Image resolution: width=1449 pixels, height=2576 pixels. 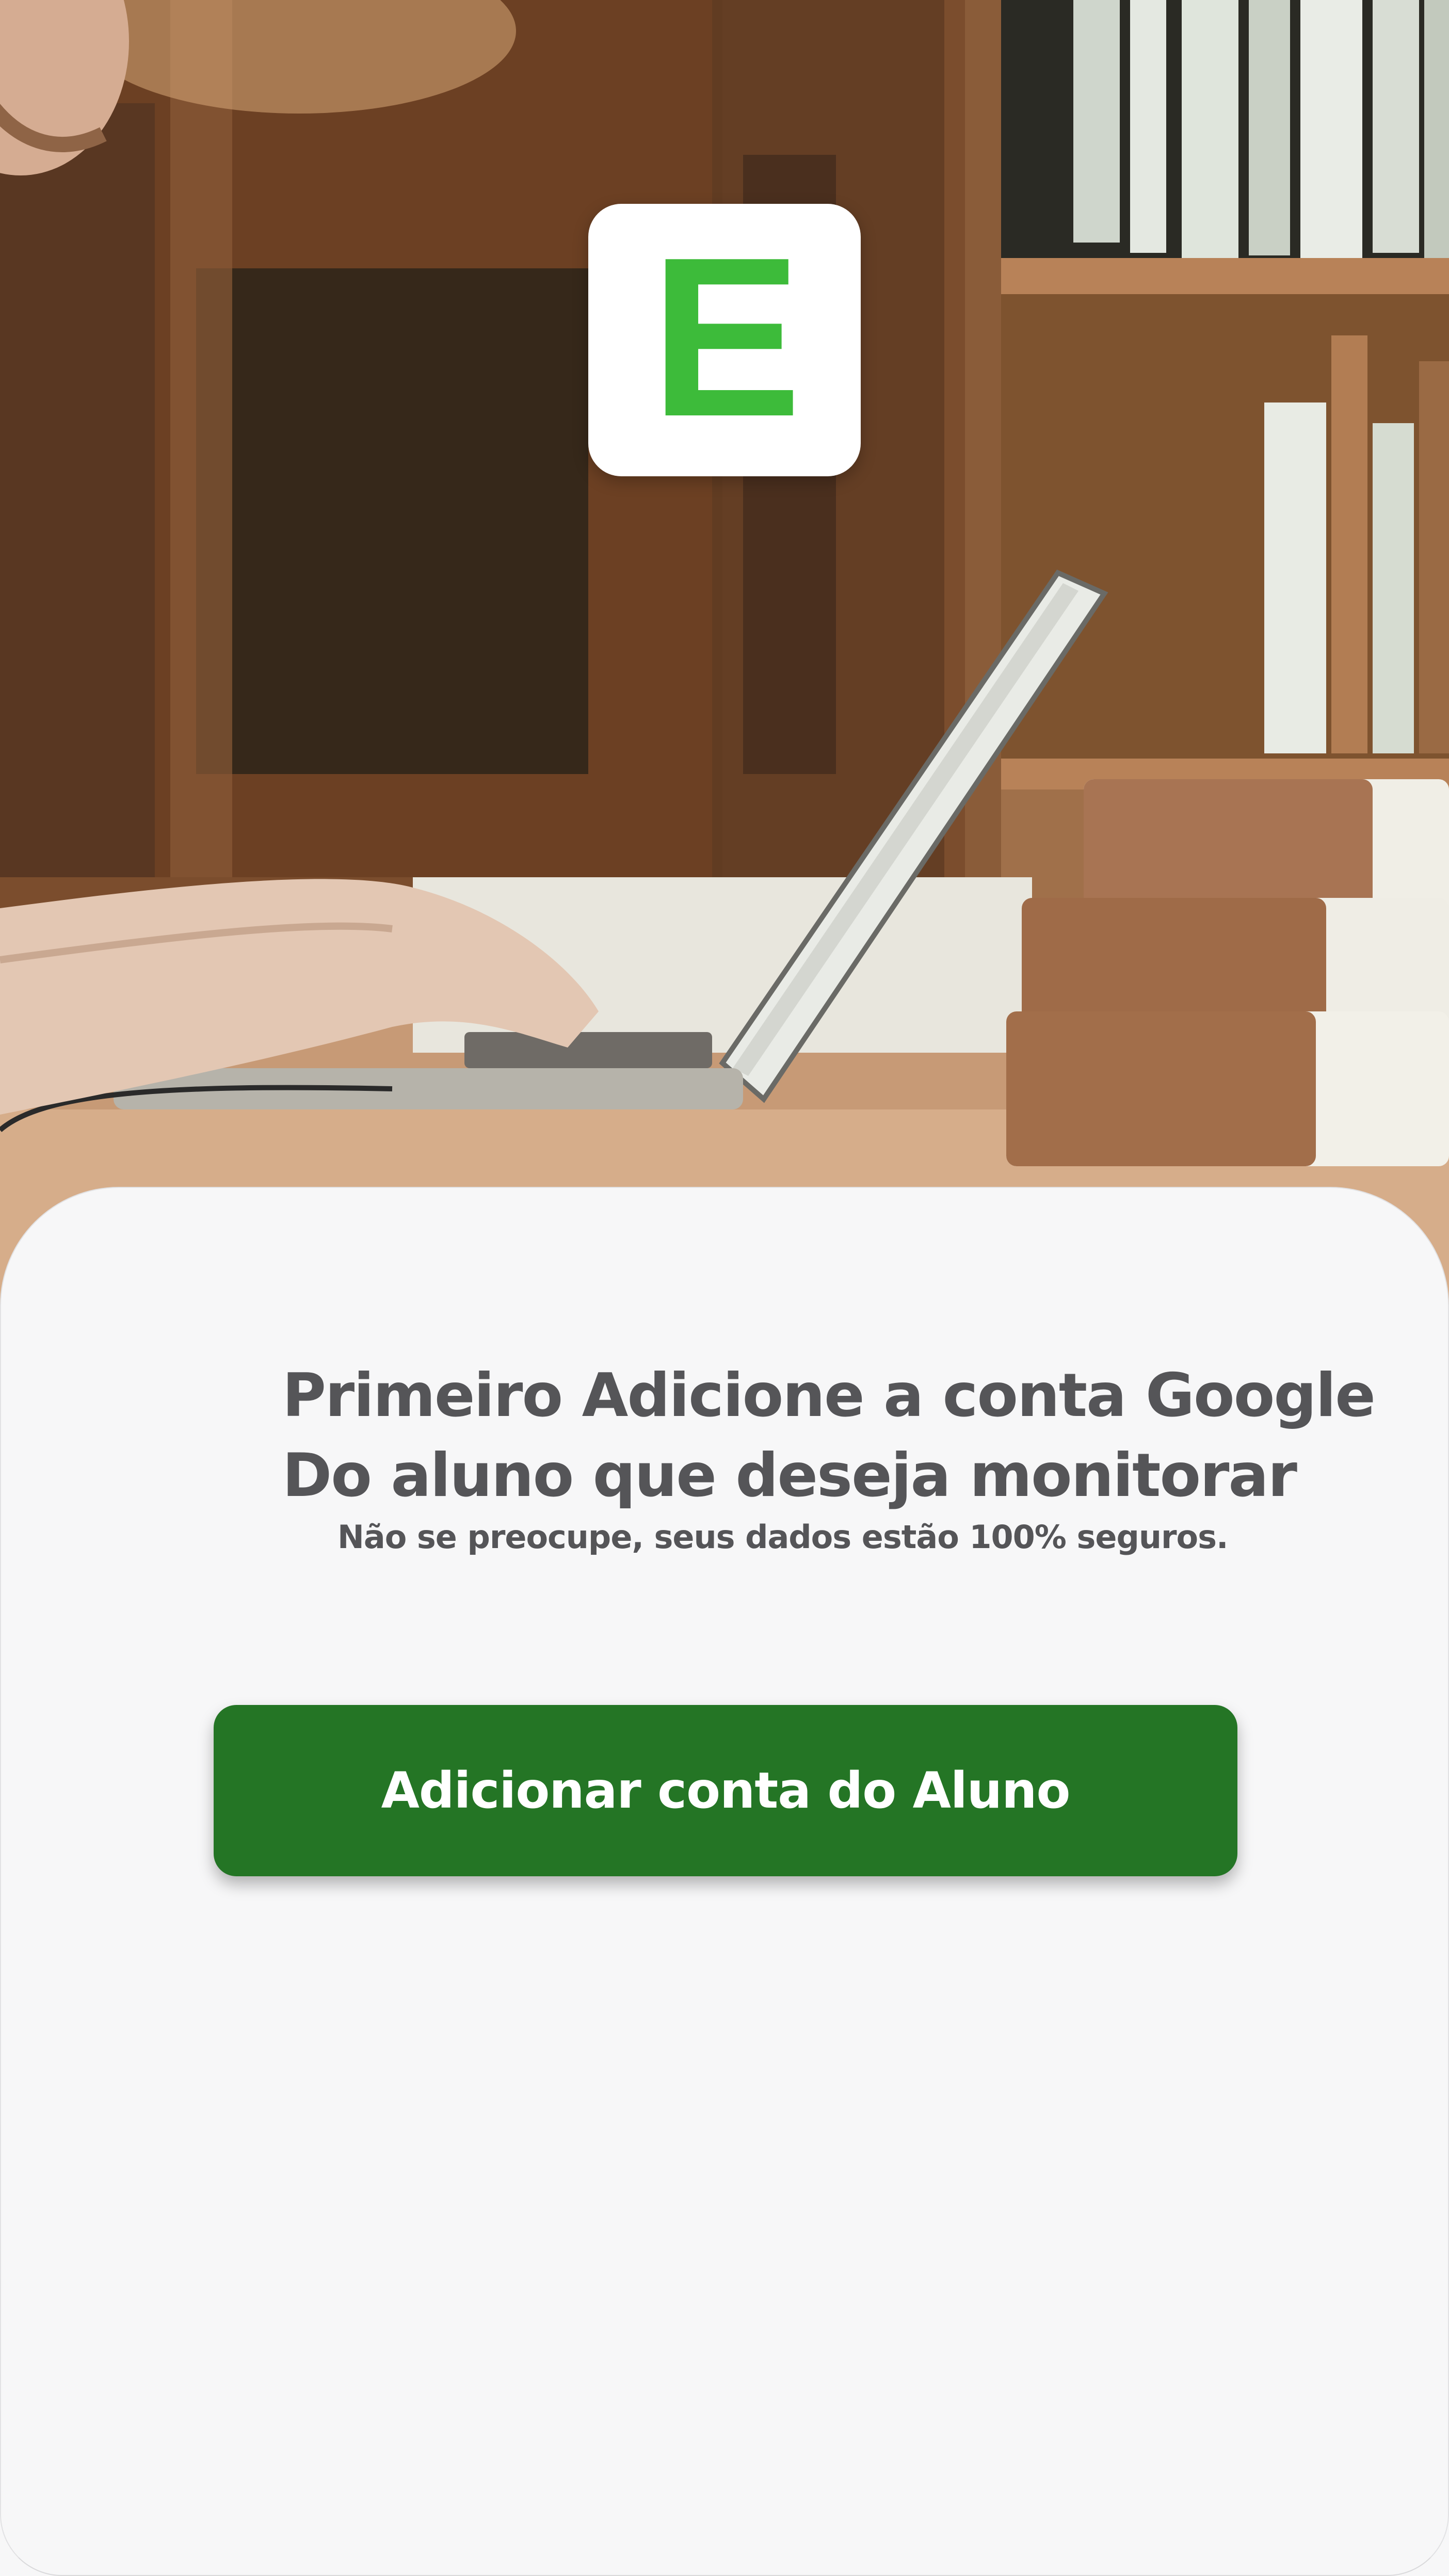 What do you see at coordinates (726, 1791) in the screenshot?
I see `add-student-account-button: Adicionar conta do Aluno` at bounding box center [726, 1791].